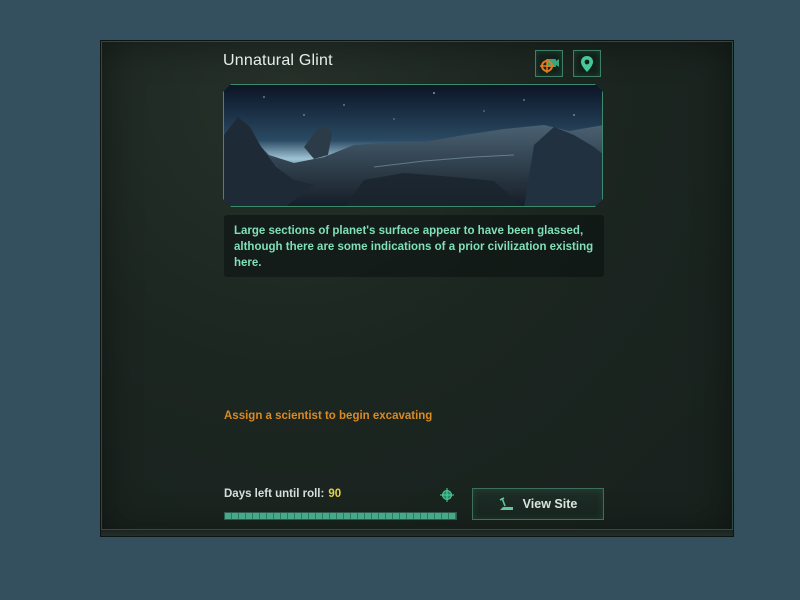 This screenshot has height=600, width=800. I want to click on site-image, so click(413, 145).